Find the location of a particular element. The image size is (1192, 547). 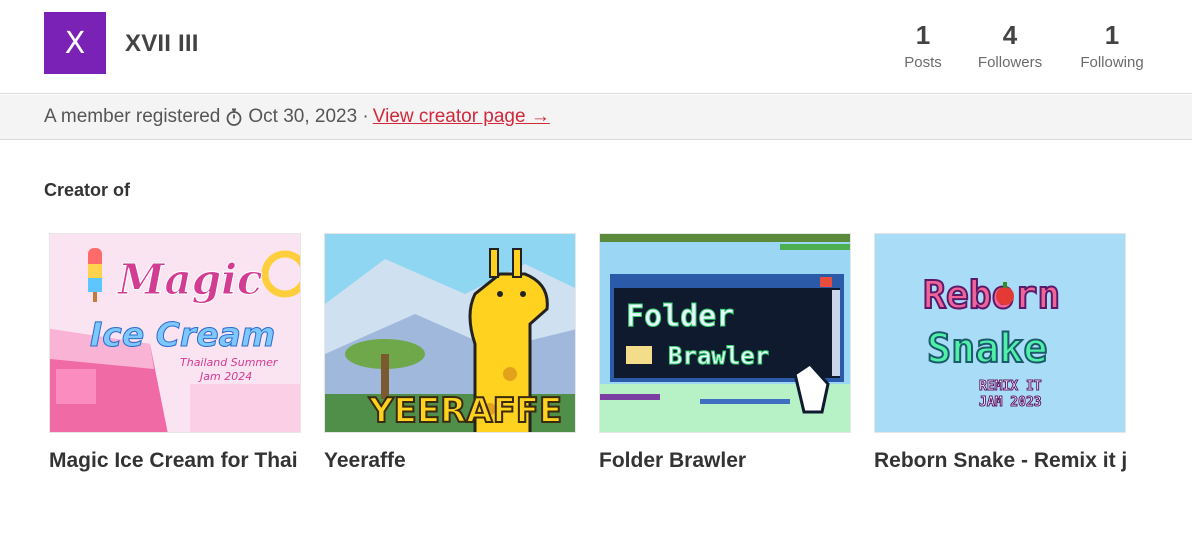

game-card: Folder Brawler Folder Brawler is located at coordinates (725, 353).